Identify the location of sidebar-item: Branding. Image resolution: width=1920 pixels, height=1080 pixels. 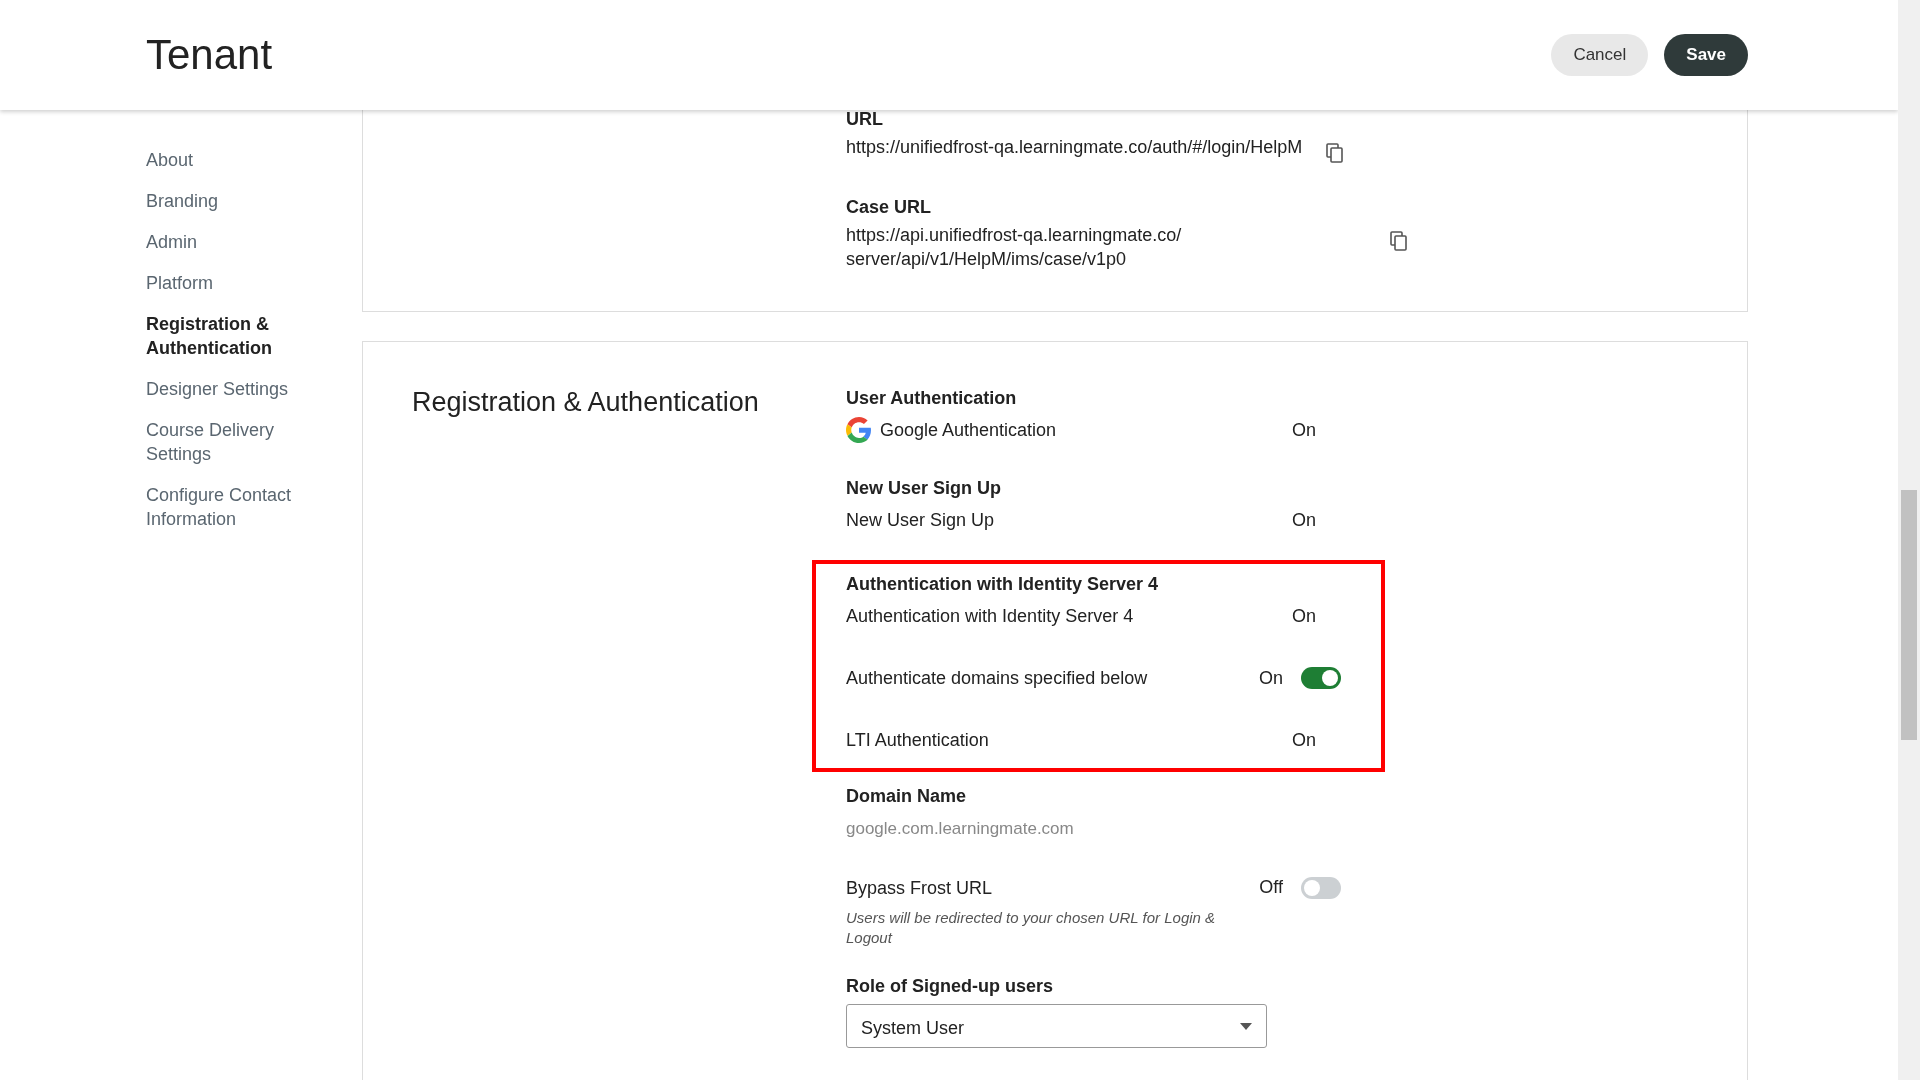
(226, 201).